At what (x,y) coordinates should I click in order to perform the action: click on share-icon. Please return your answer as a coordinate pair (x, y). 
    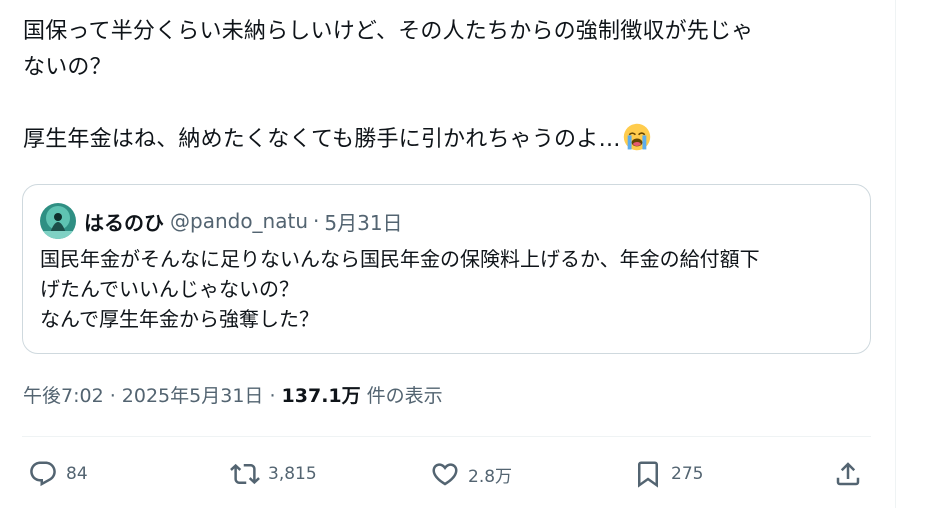
    Looking at the image, I should click on (848, 474).